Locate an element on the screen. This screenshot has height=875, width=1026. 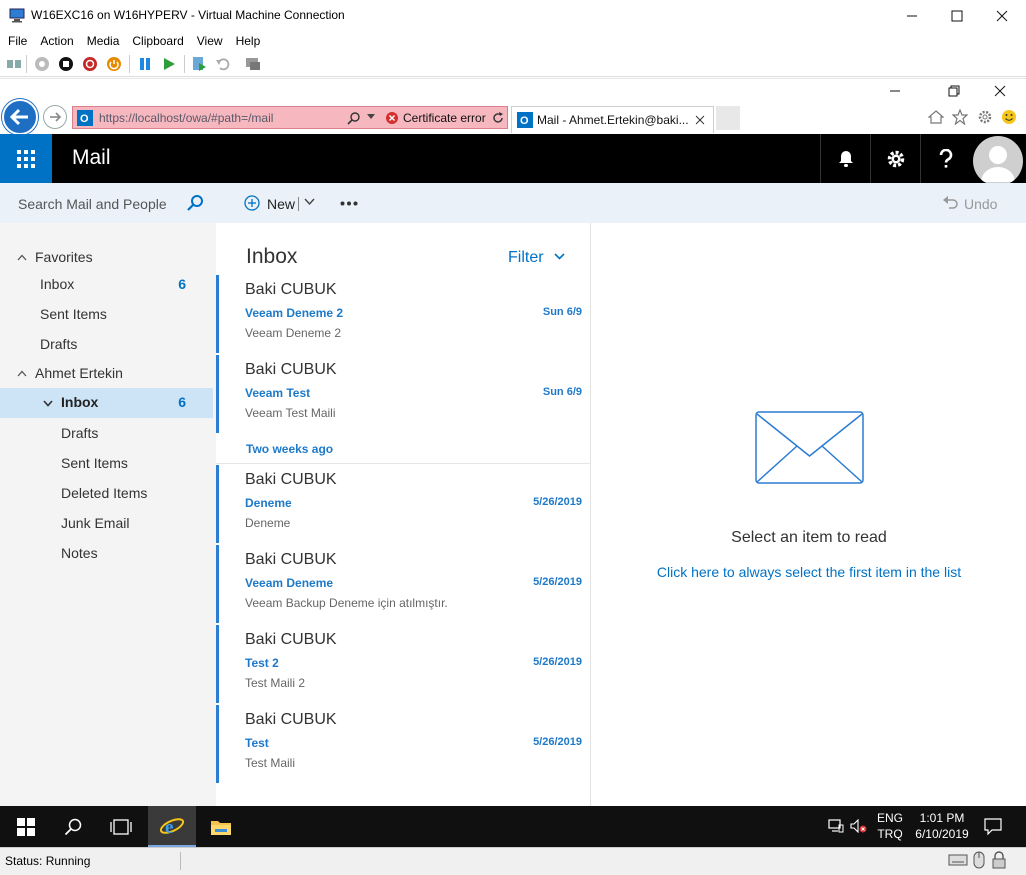
turn-off-icon is located at coordinates (66, 64).